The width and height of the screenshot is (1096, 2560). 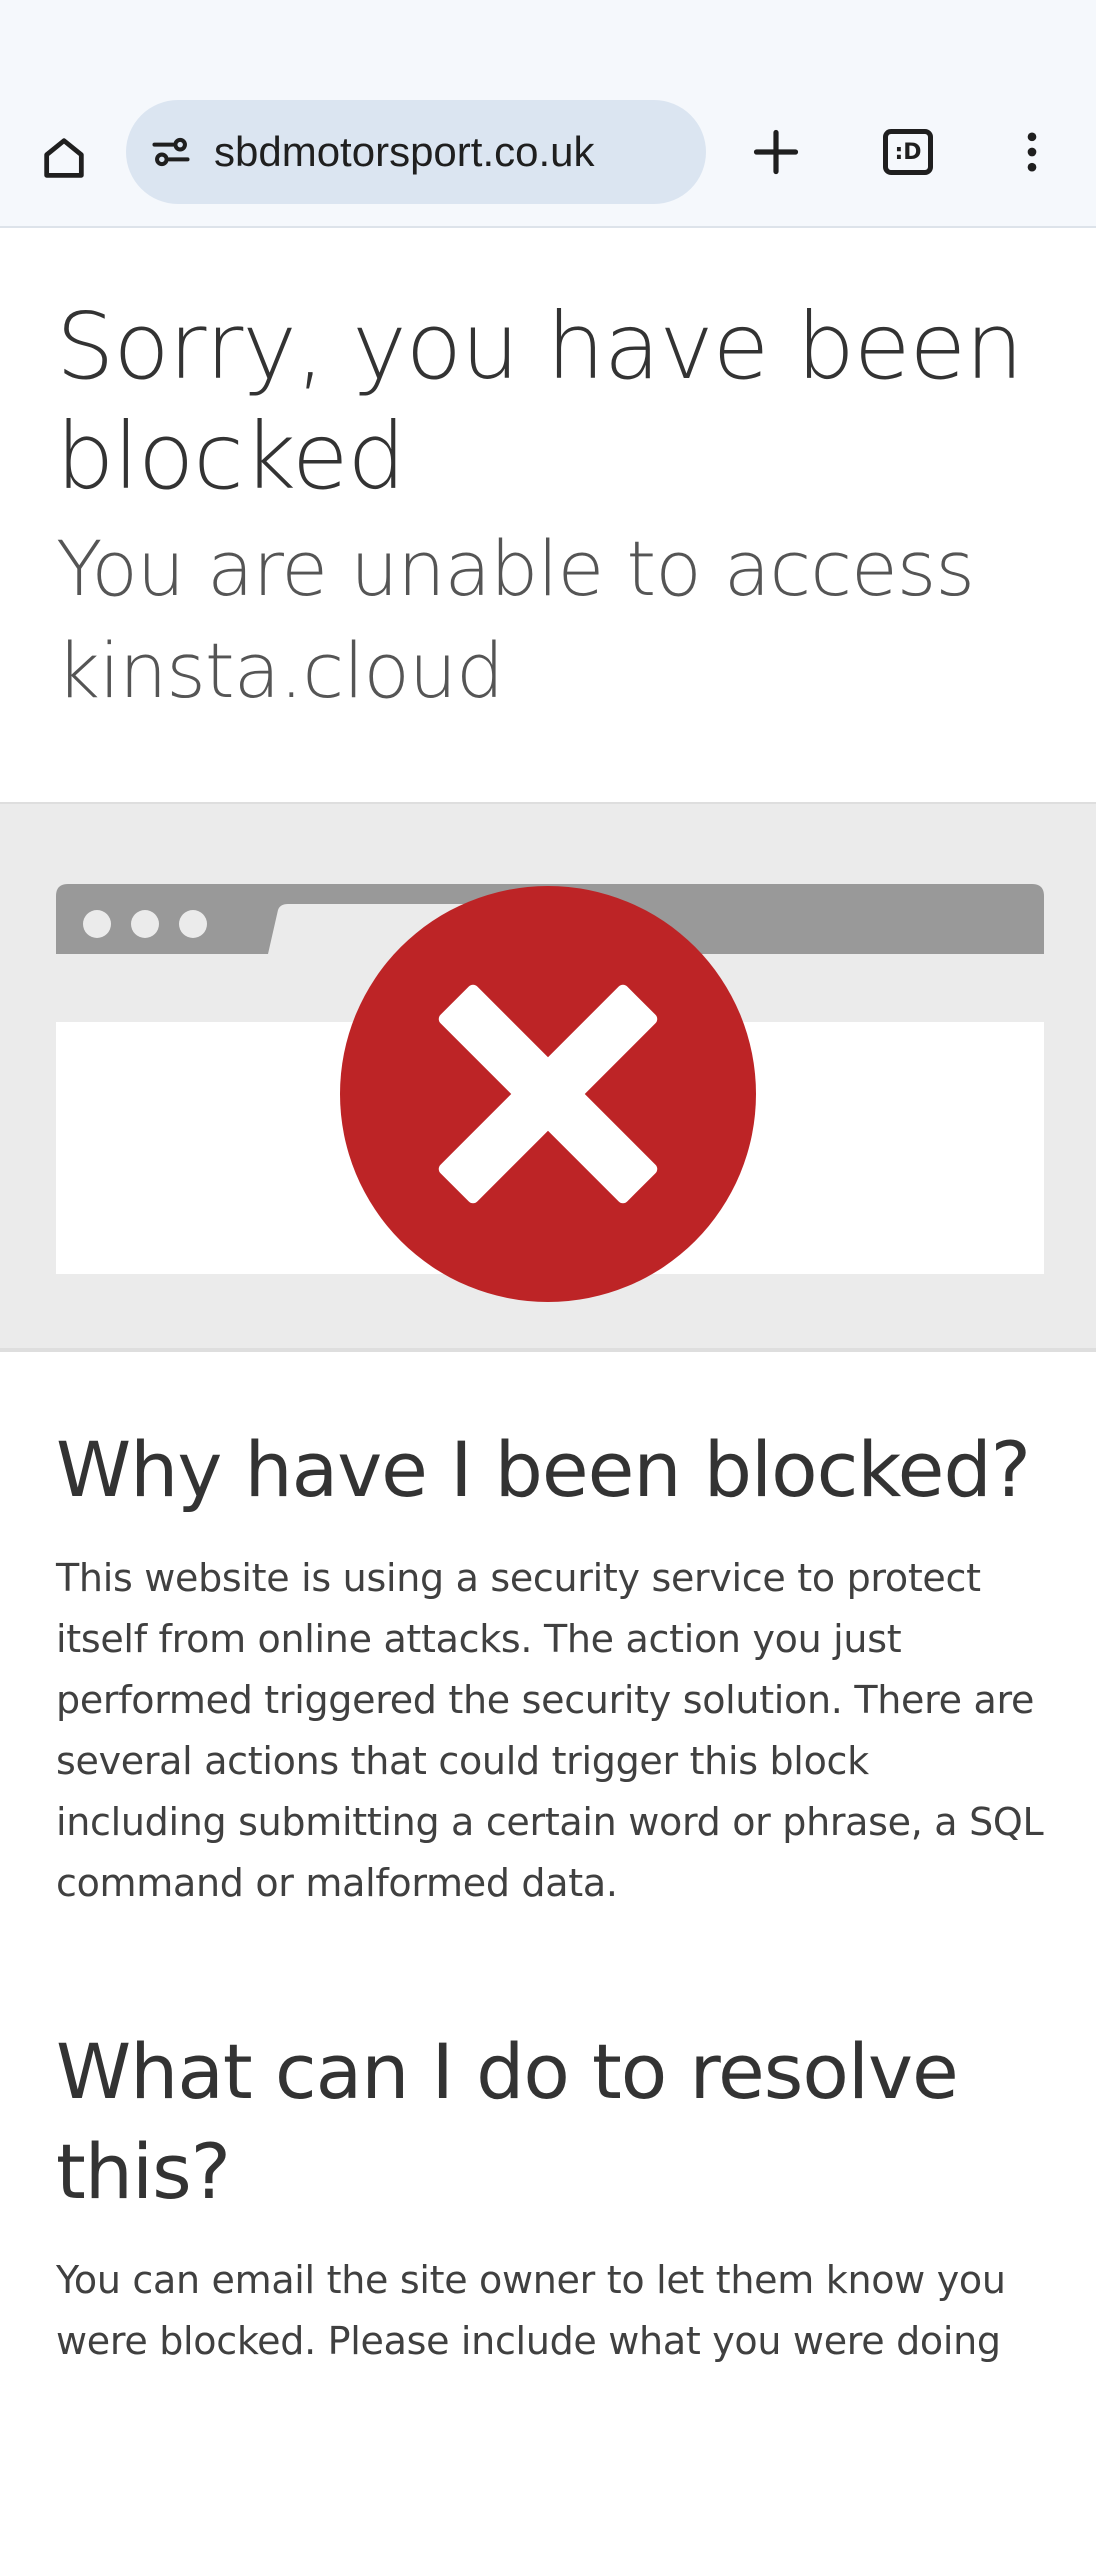 I want to click on plus-icon, so click(x=776, y=152).